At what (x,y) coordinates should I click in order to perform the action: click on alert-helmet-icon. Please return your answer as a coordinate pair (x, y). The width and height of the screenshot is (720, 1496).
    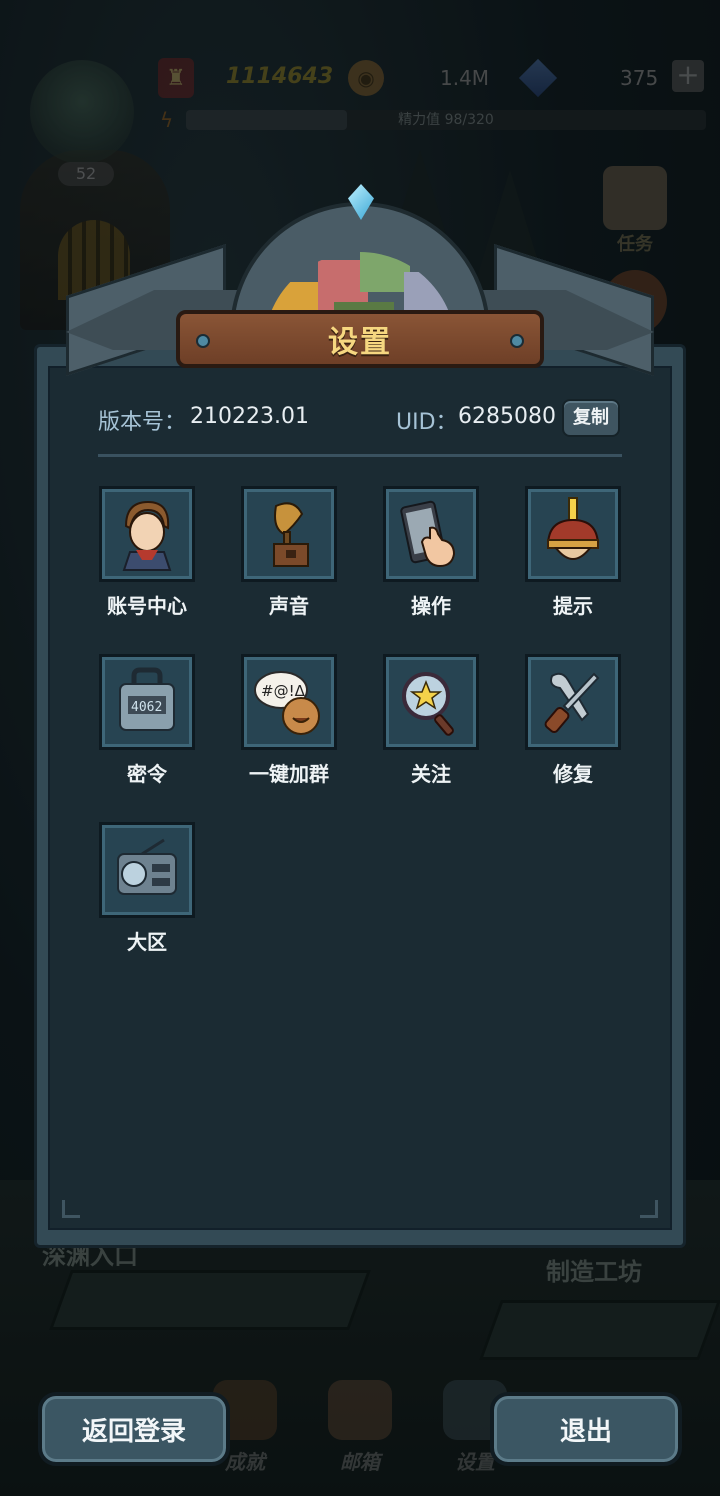
    Looking at the image, I should click on (573, 534).